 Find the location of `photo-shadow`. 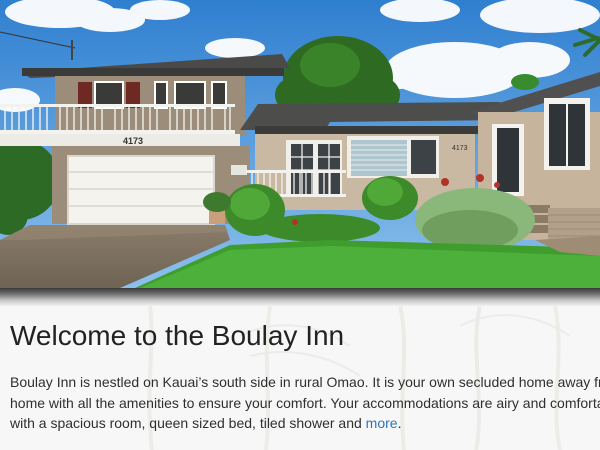

photo-shadow is located at coordinates (300, 297).